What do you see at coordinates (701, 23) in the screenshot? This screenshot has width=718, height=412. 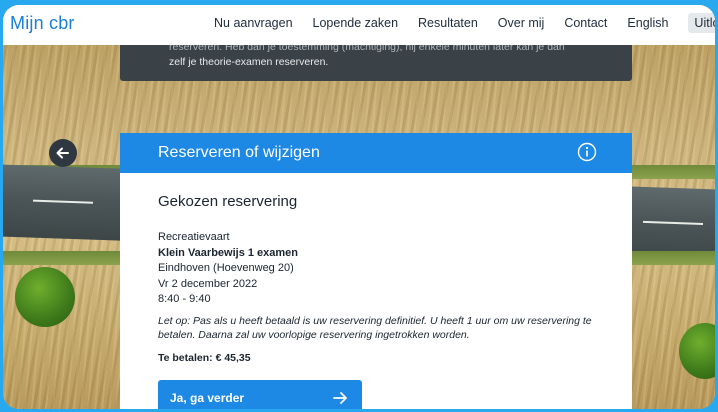 I see `logout-button: Uitlogg` at bounding box center [701, 23].